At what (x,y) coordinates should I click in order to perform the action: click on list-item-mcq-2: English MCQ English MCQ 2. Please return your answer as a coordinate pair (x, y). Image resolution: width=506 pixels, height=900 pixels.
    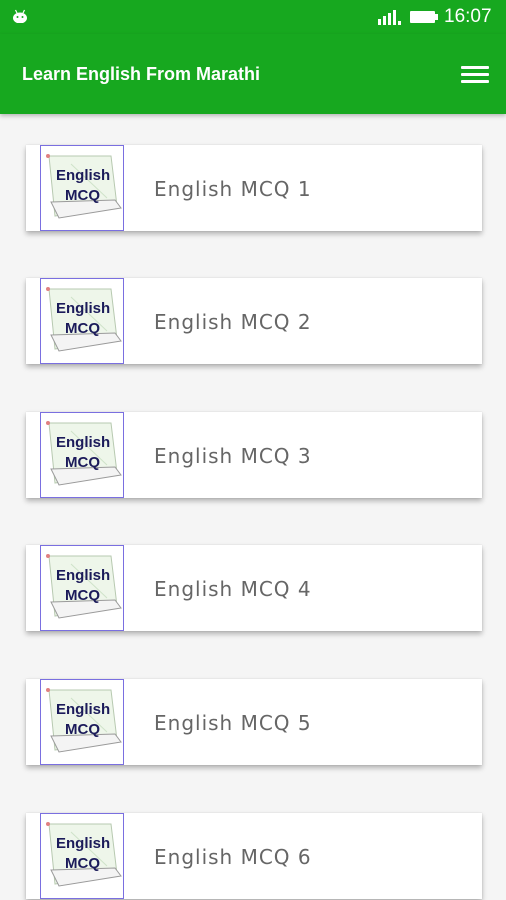
    Looking at the image, I should click on (254, 321).